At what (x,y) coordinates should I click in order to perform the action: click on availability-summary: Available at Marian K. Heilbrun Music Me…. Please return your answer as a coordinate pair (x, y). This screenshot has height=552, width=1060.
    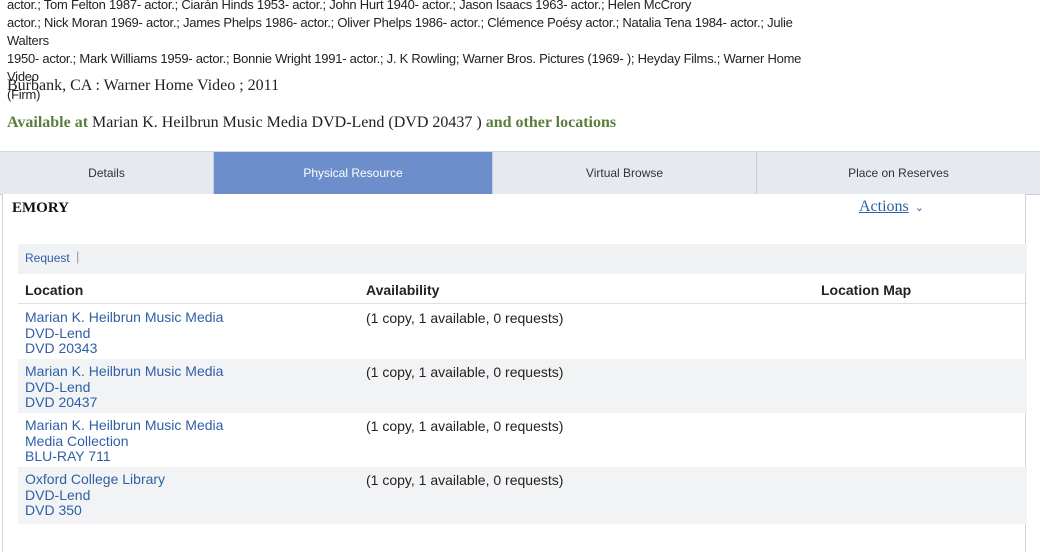
    Looking at the image, I should click on (311, 123).